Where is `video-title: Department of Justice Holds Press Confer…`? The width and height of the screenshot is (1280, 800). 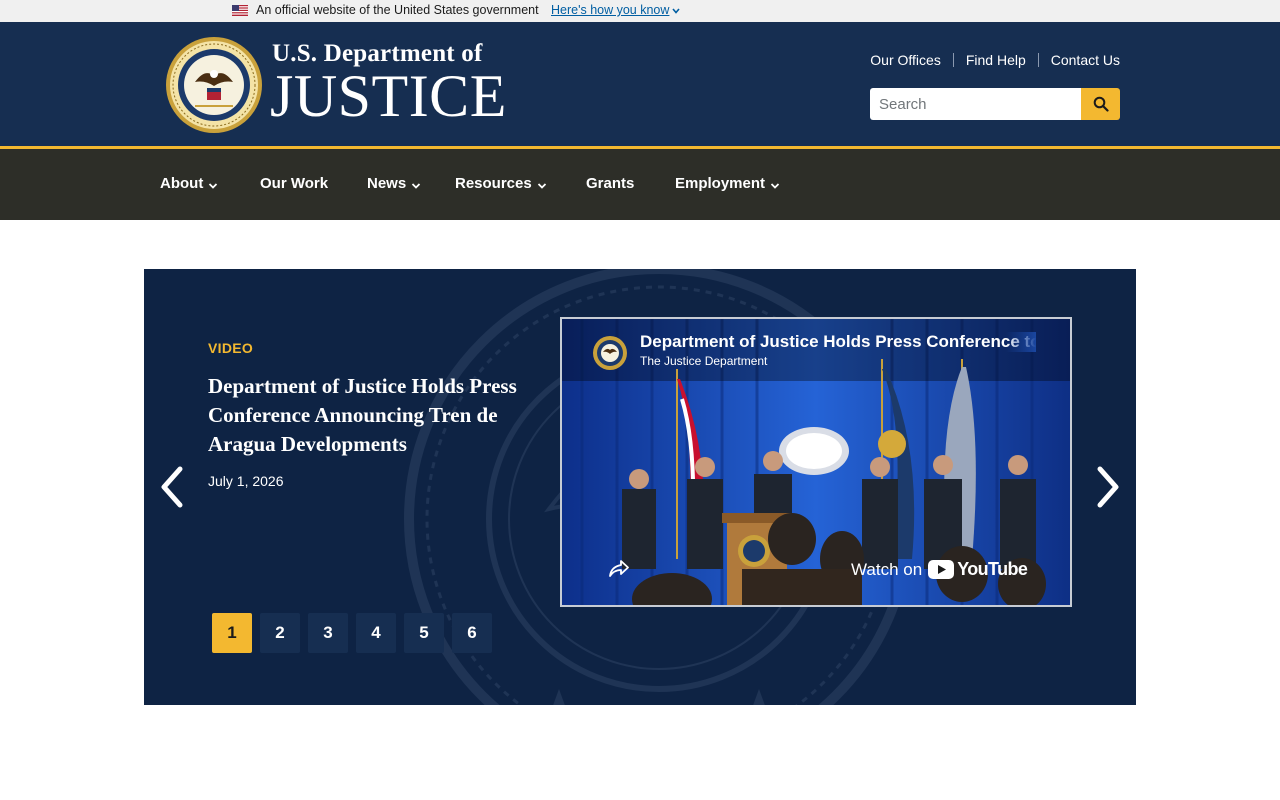 video-title: Department of Justice Holds Press Confer… is located at coordinates (838, 342).